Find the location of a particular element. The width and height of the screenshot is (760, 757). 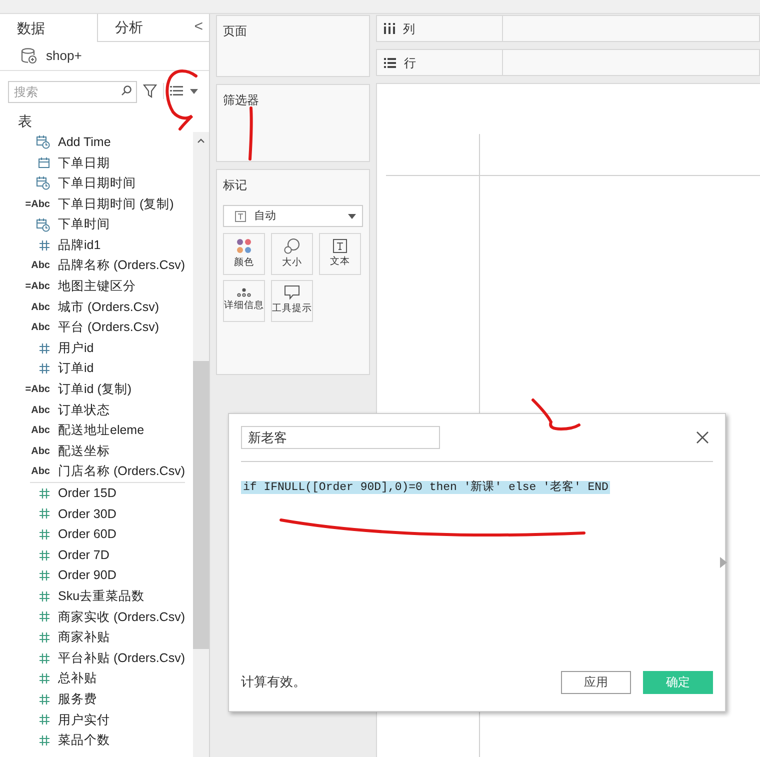

card-title: 标记 is located at coordinates (235, 185).